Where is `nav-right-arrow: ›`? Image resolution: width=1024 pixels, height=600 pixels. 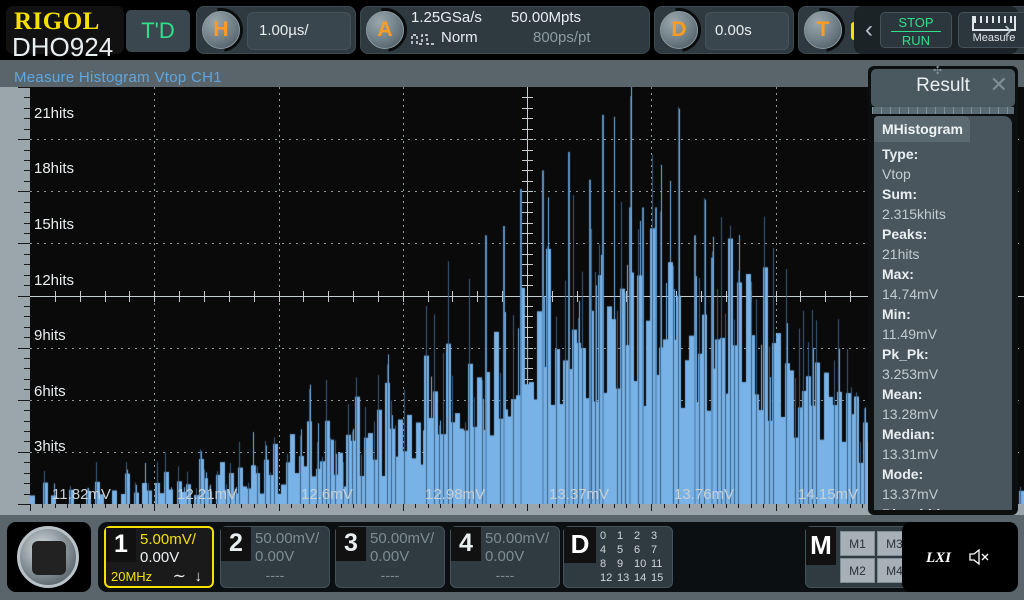
nav-right-arrow: › is located at coordinates (1008, 30).